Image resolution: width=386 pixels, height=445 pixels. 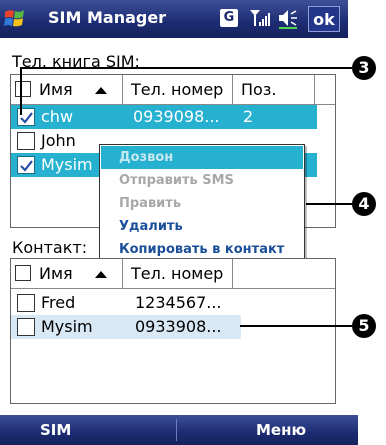 I want to click on windows-start-icon, so click(x=16, y=19).